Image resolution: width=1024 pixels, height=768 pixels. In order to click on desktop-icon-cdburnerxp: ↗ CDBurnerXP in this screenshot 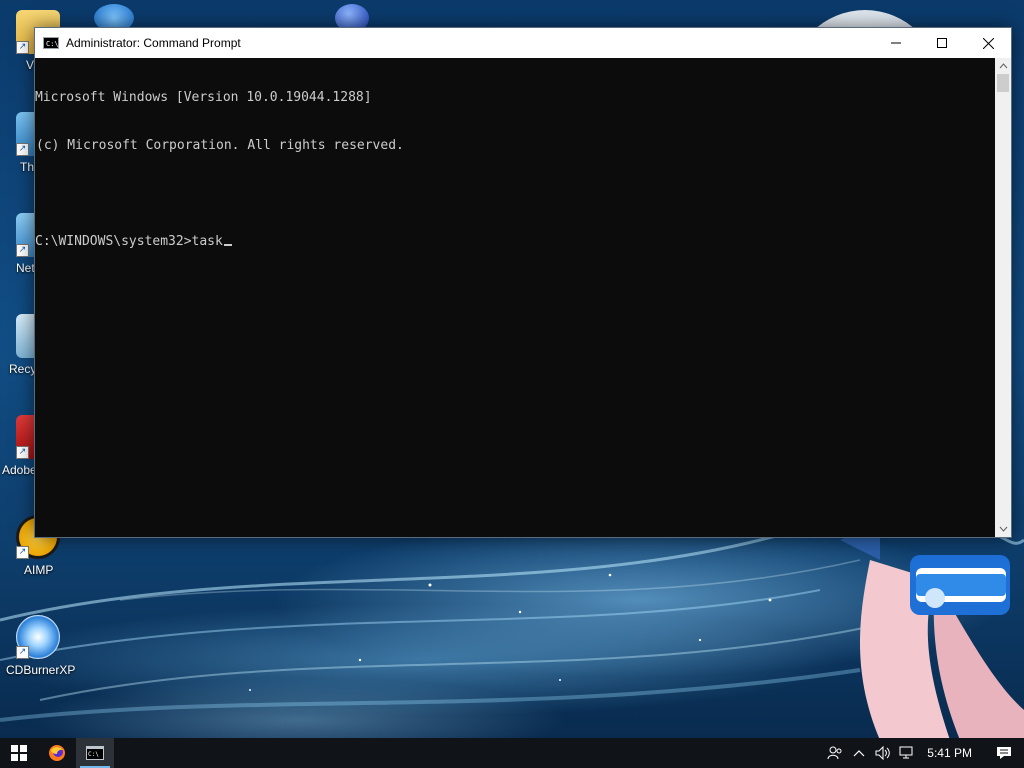, I will do `click(38, 646)`.